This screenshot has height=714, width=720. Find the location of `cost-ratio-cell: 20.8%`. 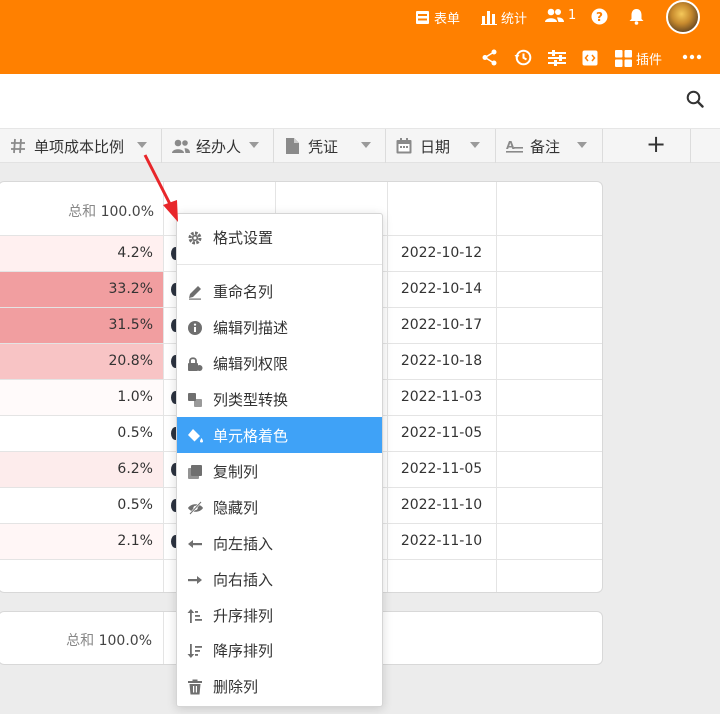

cost-ratio-cell: 20.8% is located at coordinates (81, 361).